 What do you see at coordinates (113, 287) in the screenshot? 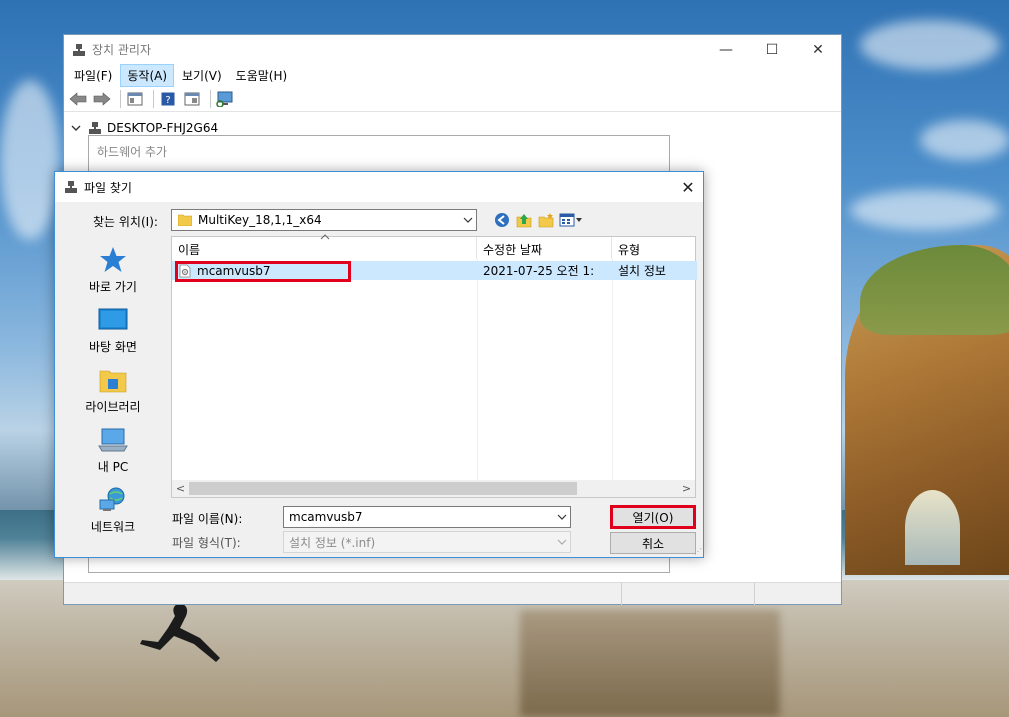
I see `place-label: 바로 가기` at bounding box center [113, 287].